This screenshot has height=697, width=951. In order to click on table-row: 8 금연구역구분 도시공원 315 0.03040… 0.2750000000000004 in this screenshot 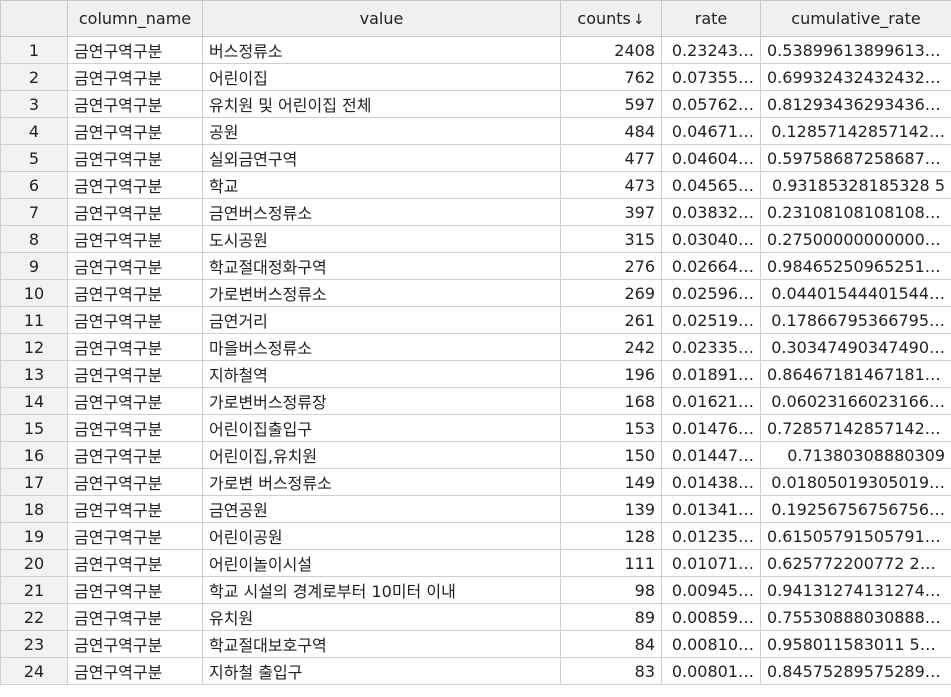, I will do `click(475, 239)`.